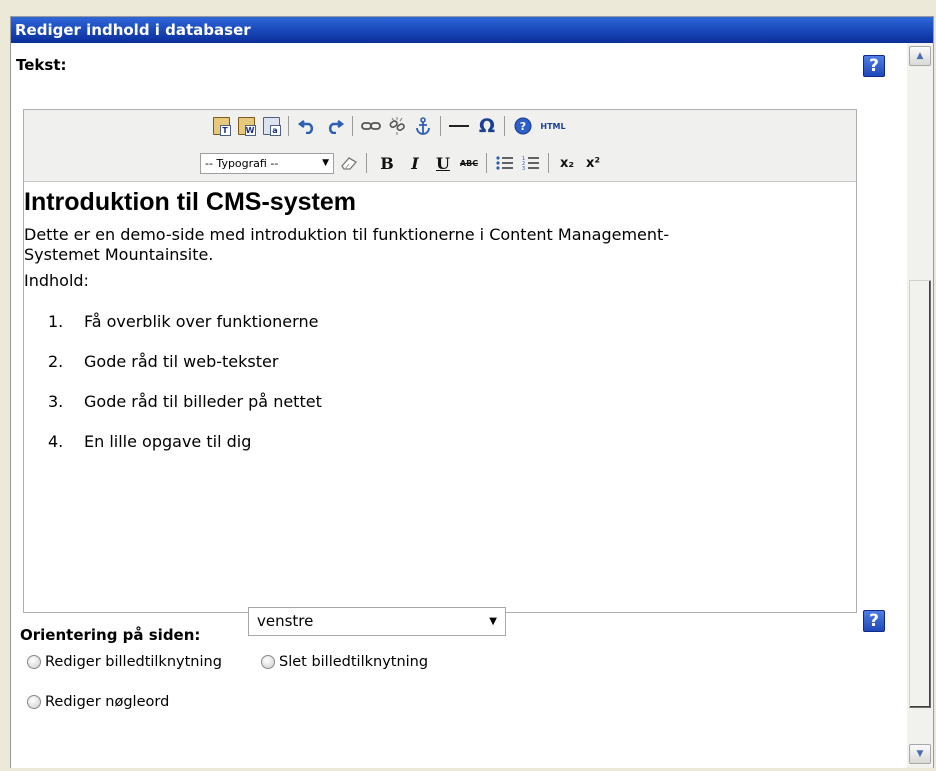 Image resolution: width=936 pixels, height=771 pixels. I want to click on orientering-label: Orientering på siden:, so click(110, 635).